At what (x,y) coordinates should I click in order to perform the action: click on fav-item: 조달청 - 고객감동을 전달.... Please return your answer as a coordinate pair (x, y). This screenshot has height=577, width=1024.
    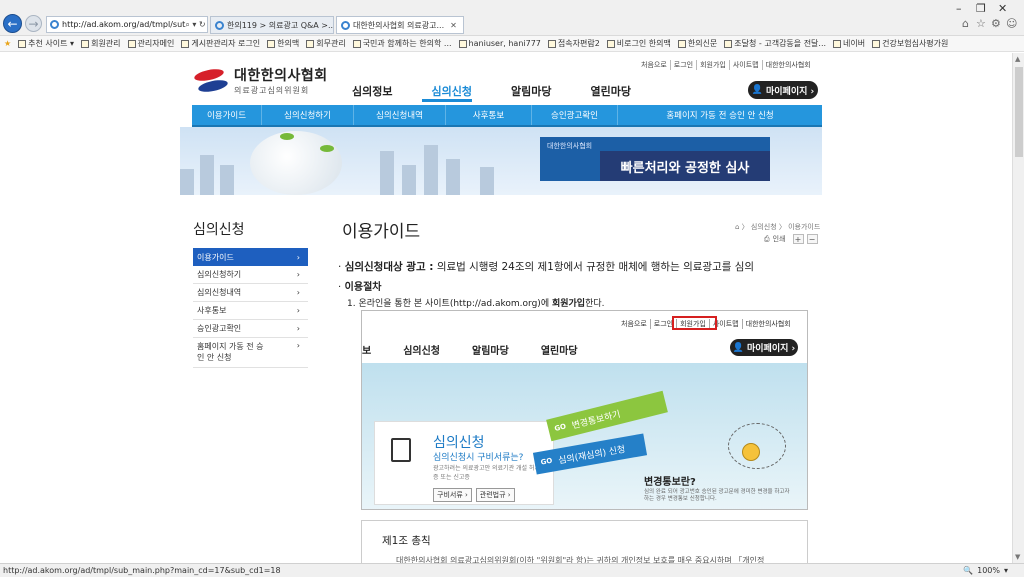
    Looking at the image, I should click on (775, 43).